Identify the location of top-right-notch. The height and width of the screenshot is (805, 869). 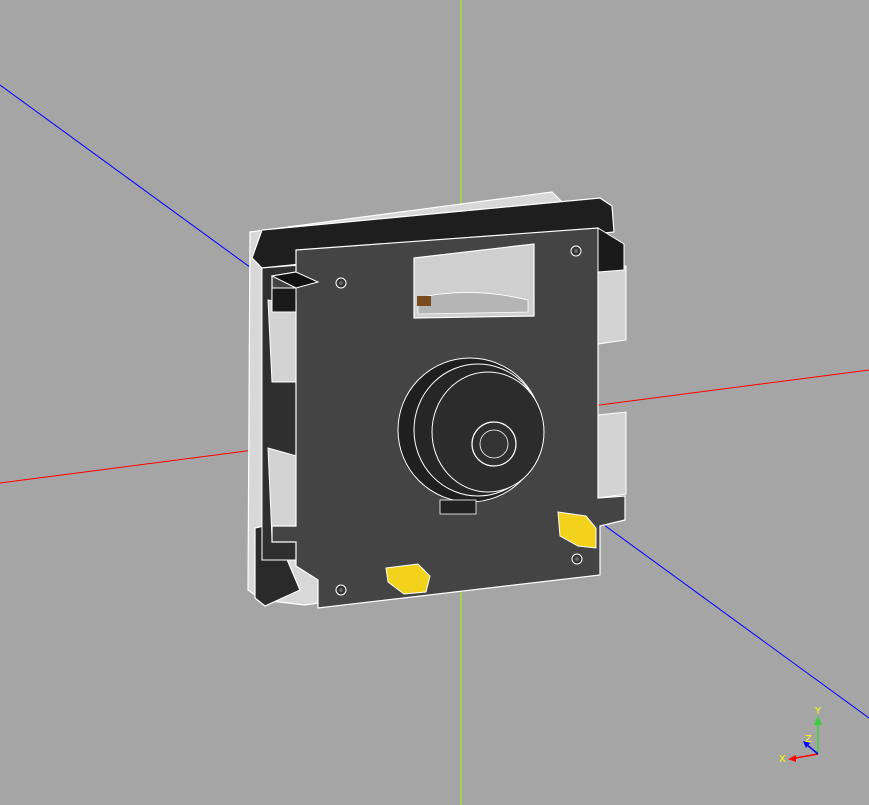
(611, 250).